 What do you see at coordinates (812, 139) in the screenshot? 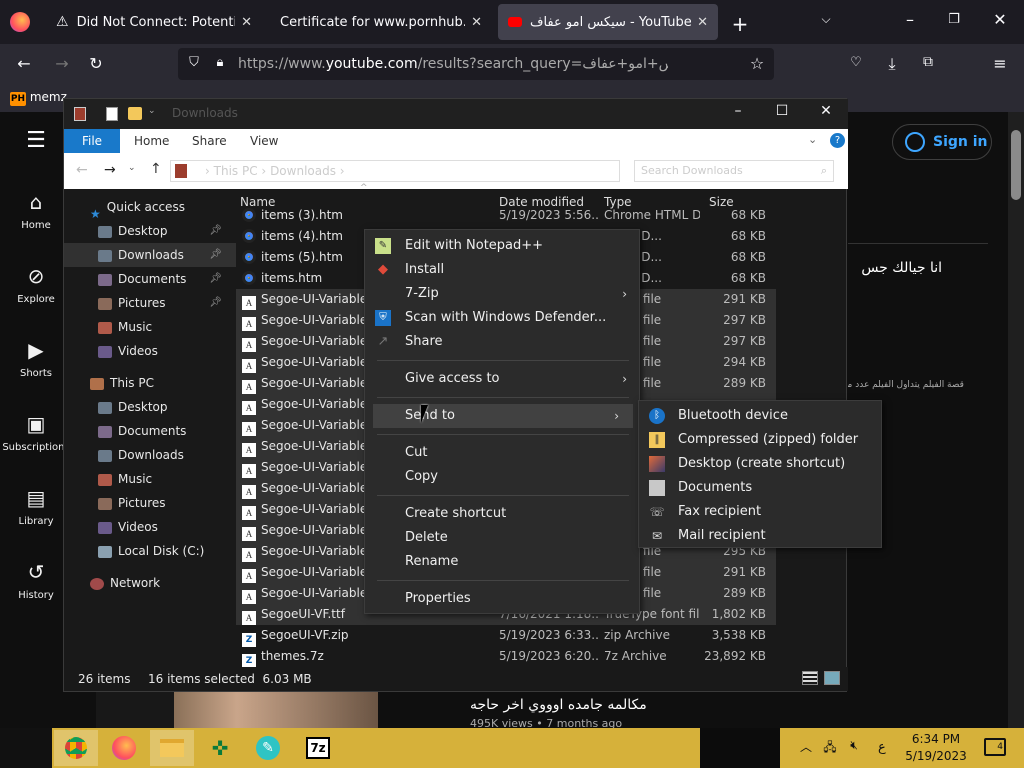
I see `ribbon-expand-icon: ⌄` at bounding box center [812, 139].